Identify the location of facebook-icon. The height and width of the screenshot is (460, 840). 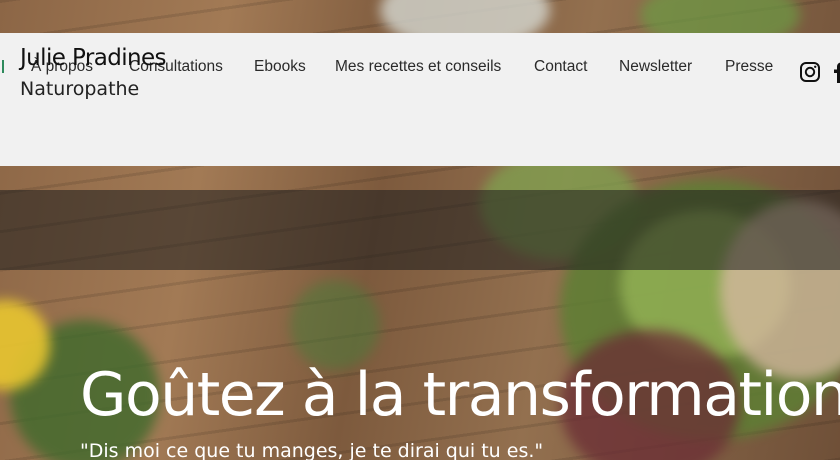
(836, 72).